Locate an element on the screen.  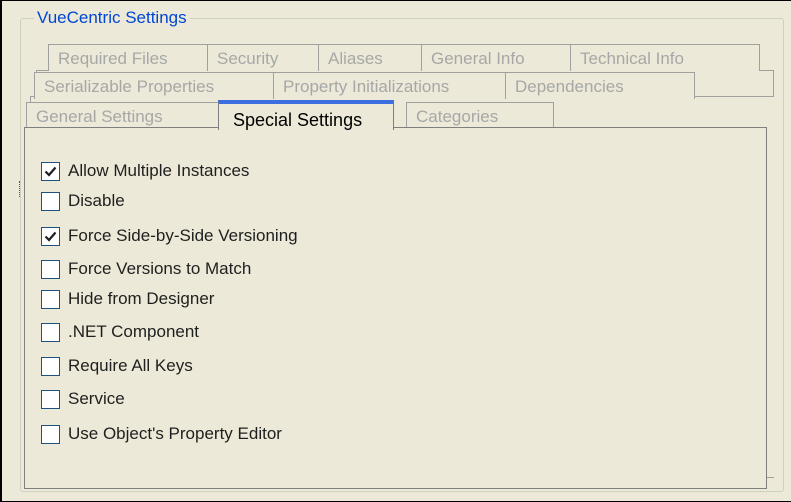
option-label: Service is located at coordinates (96, 398).